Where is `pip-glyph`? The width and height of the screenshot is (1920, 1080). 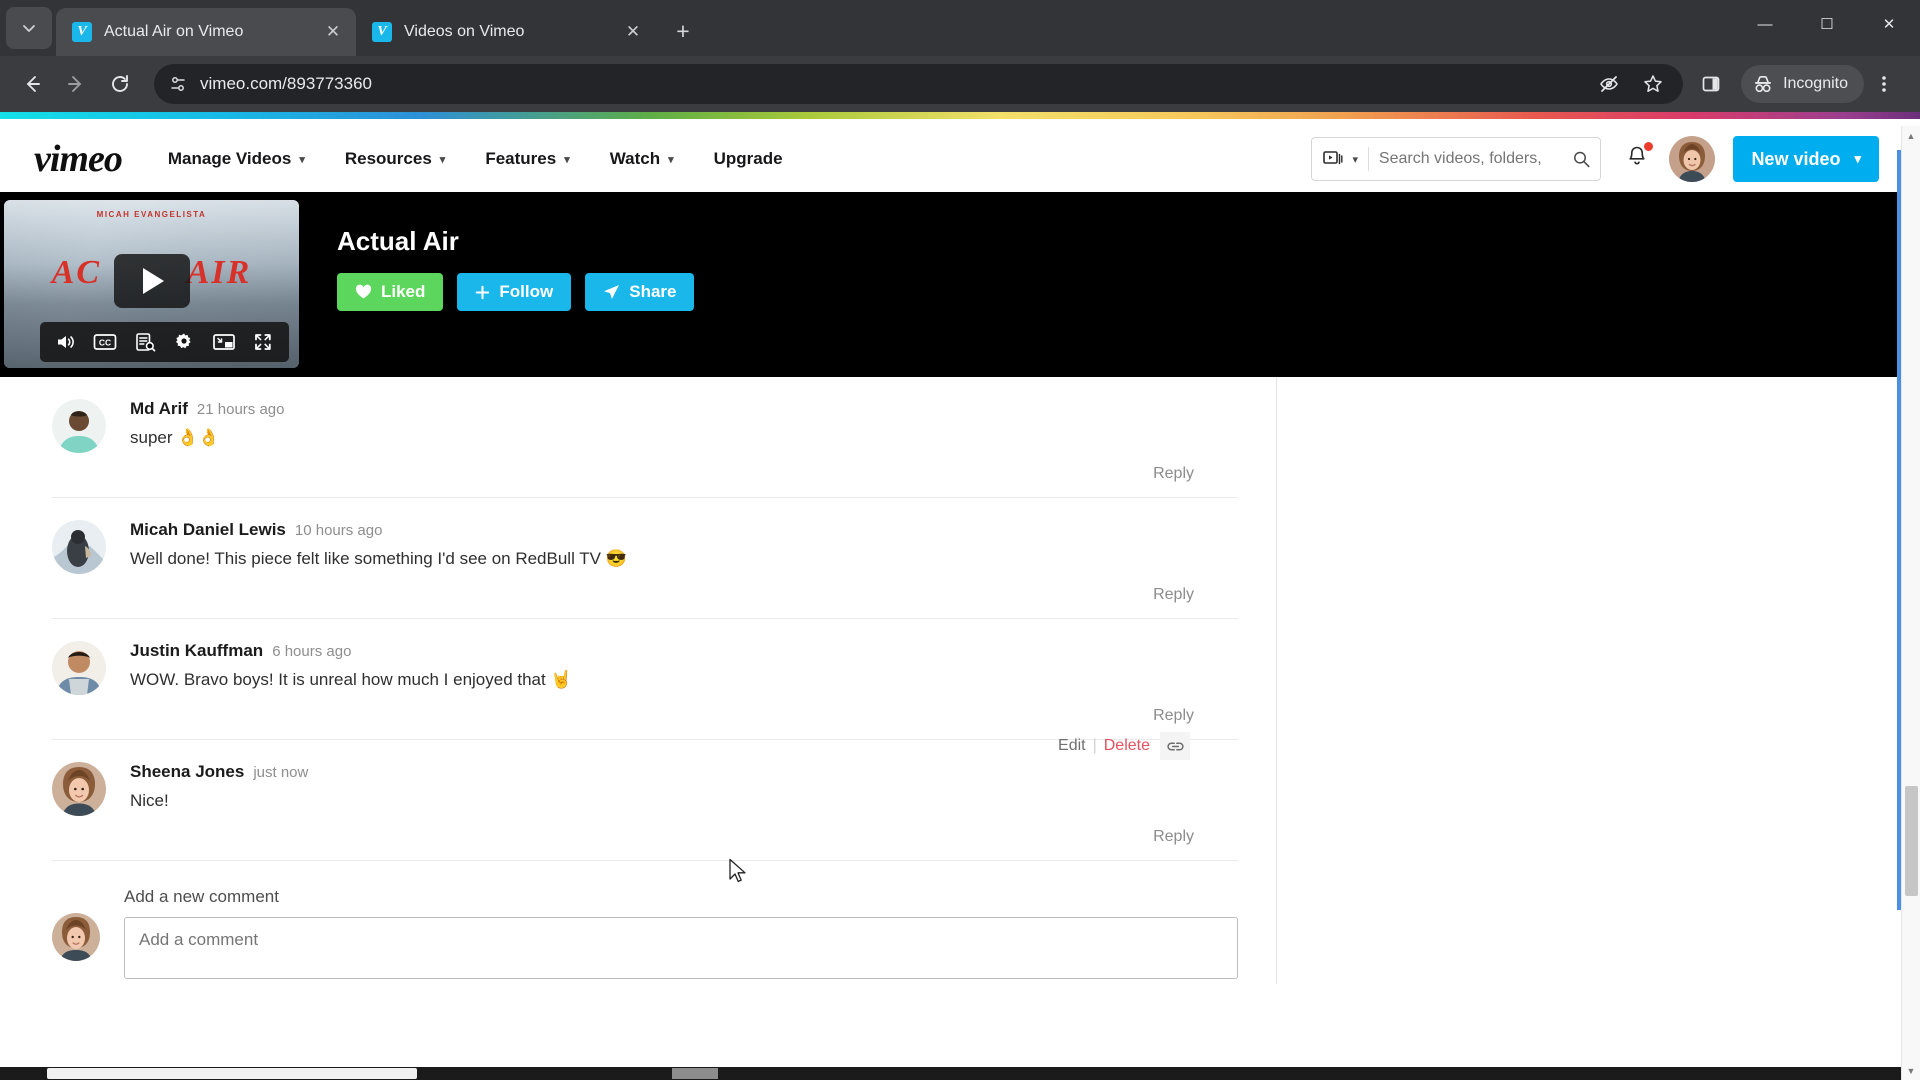 pip-glyph is located at coordinates (223, 342).